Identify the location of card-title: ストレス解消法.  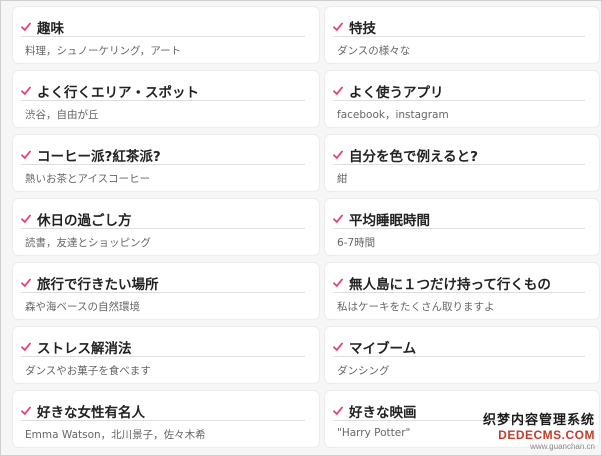
(84, 349).